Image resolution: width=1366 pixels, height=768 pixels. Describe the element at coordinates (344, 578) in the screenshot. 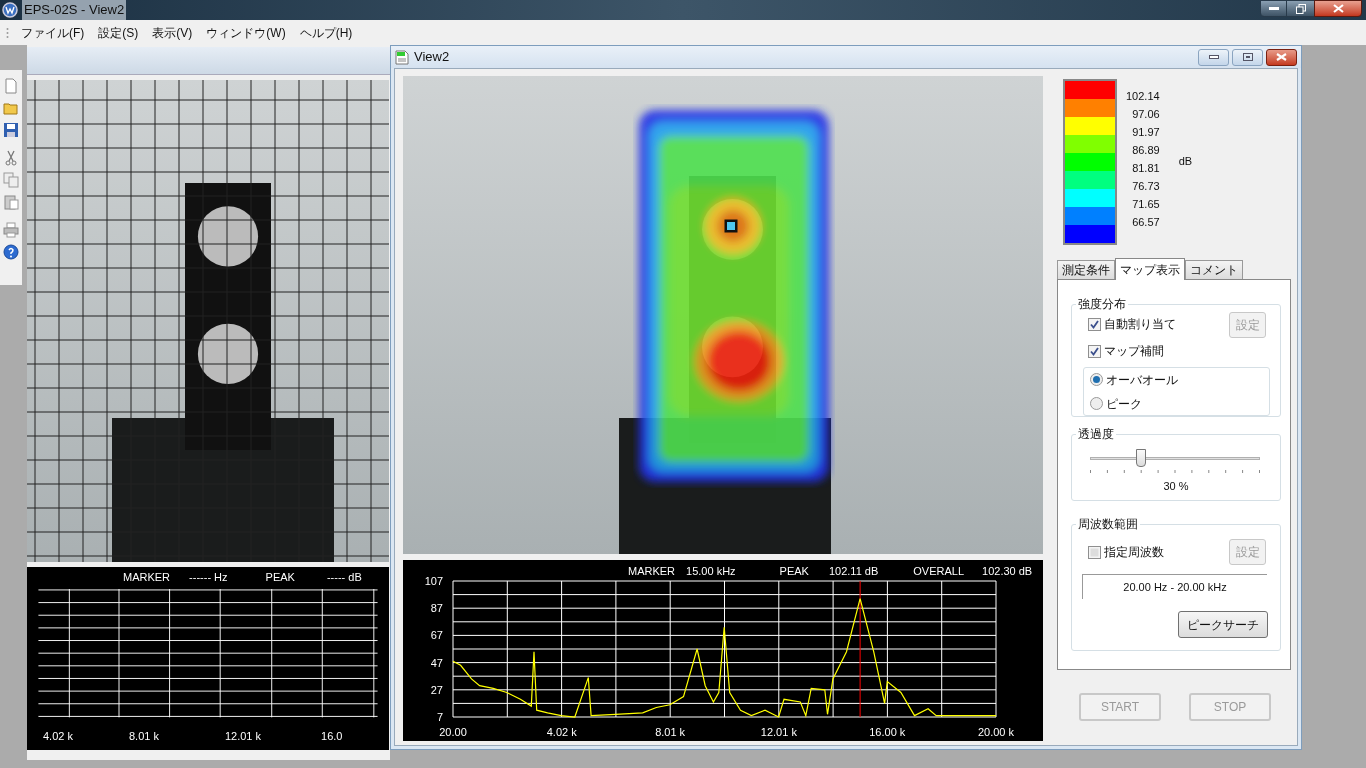

I see `peak-value: ----- dB` at that location.